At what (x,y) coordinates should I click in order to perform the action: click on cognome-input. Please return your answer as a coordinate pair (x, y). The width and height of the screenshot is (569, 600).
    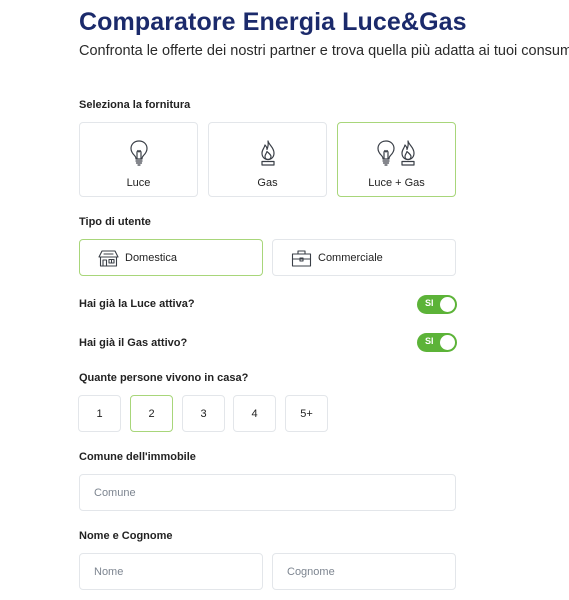
    Looking at the image, I should click on (364, 571).